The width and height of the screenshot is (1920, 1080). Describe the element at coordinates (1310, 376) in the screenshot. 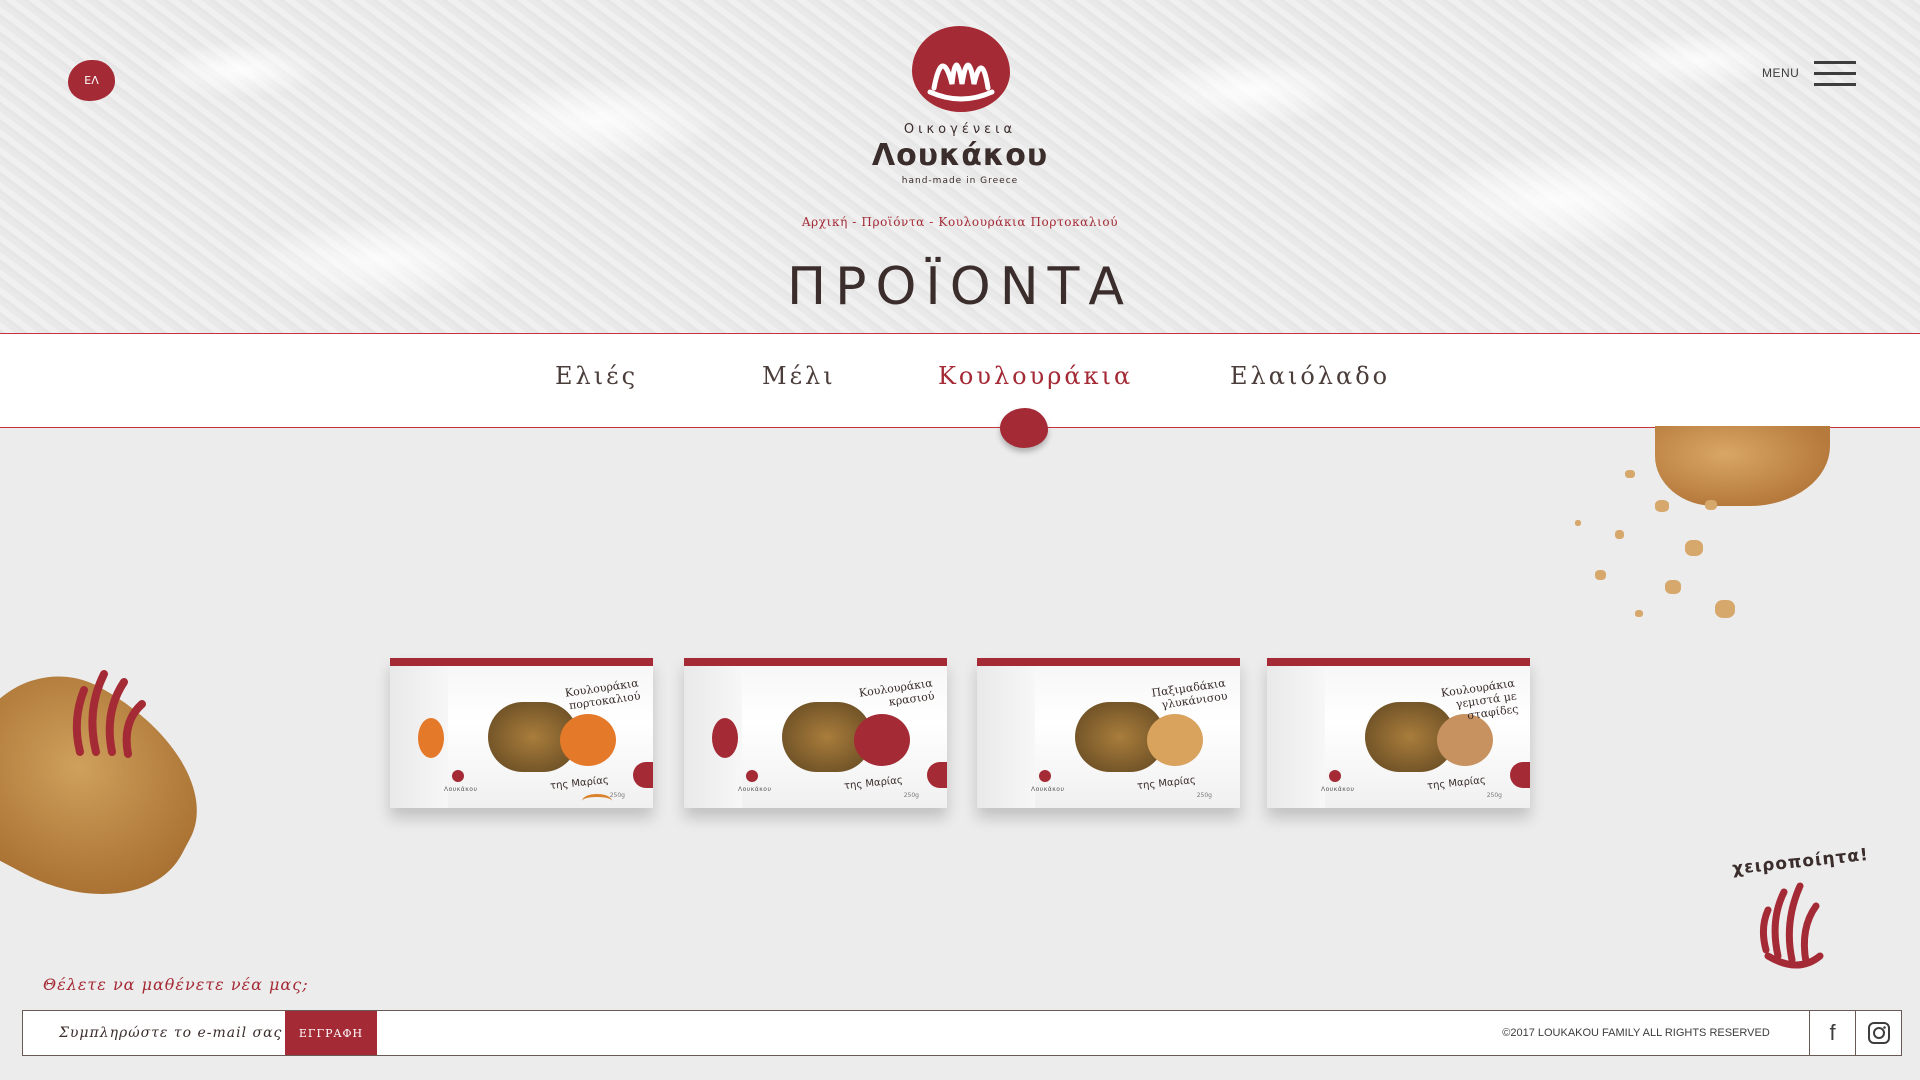

I see `category-tab-olive-oil: Ελαιόλαδο` at that location.